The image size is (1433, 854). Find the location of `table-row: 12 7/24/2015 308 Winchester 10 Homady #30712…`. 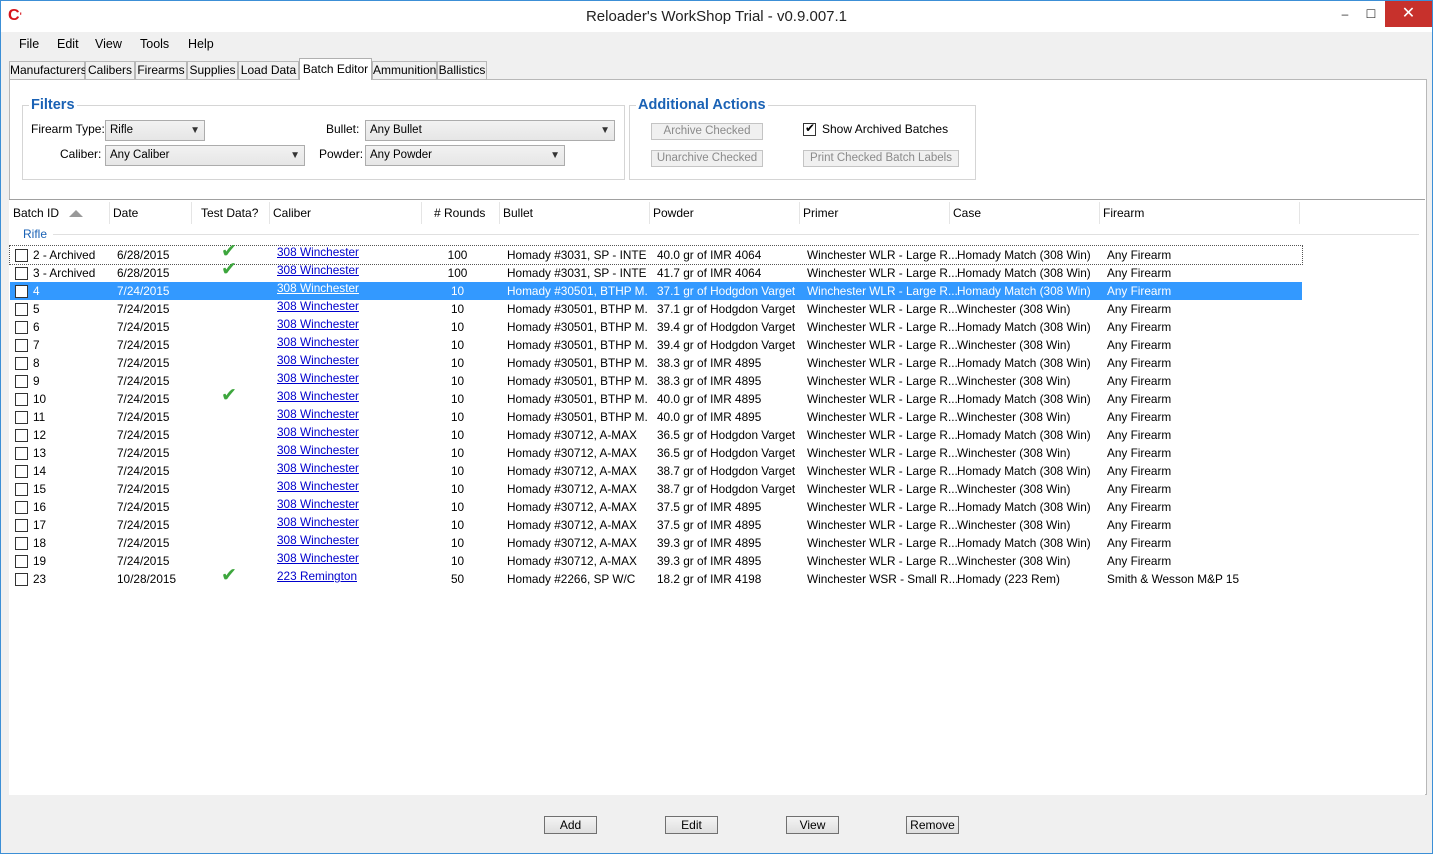

table-row: 12 7/24/2015 308 Winchester 10 Homady #30712… is located at coordinates (656, 433).